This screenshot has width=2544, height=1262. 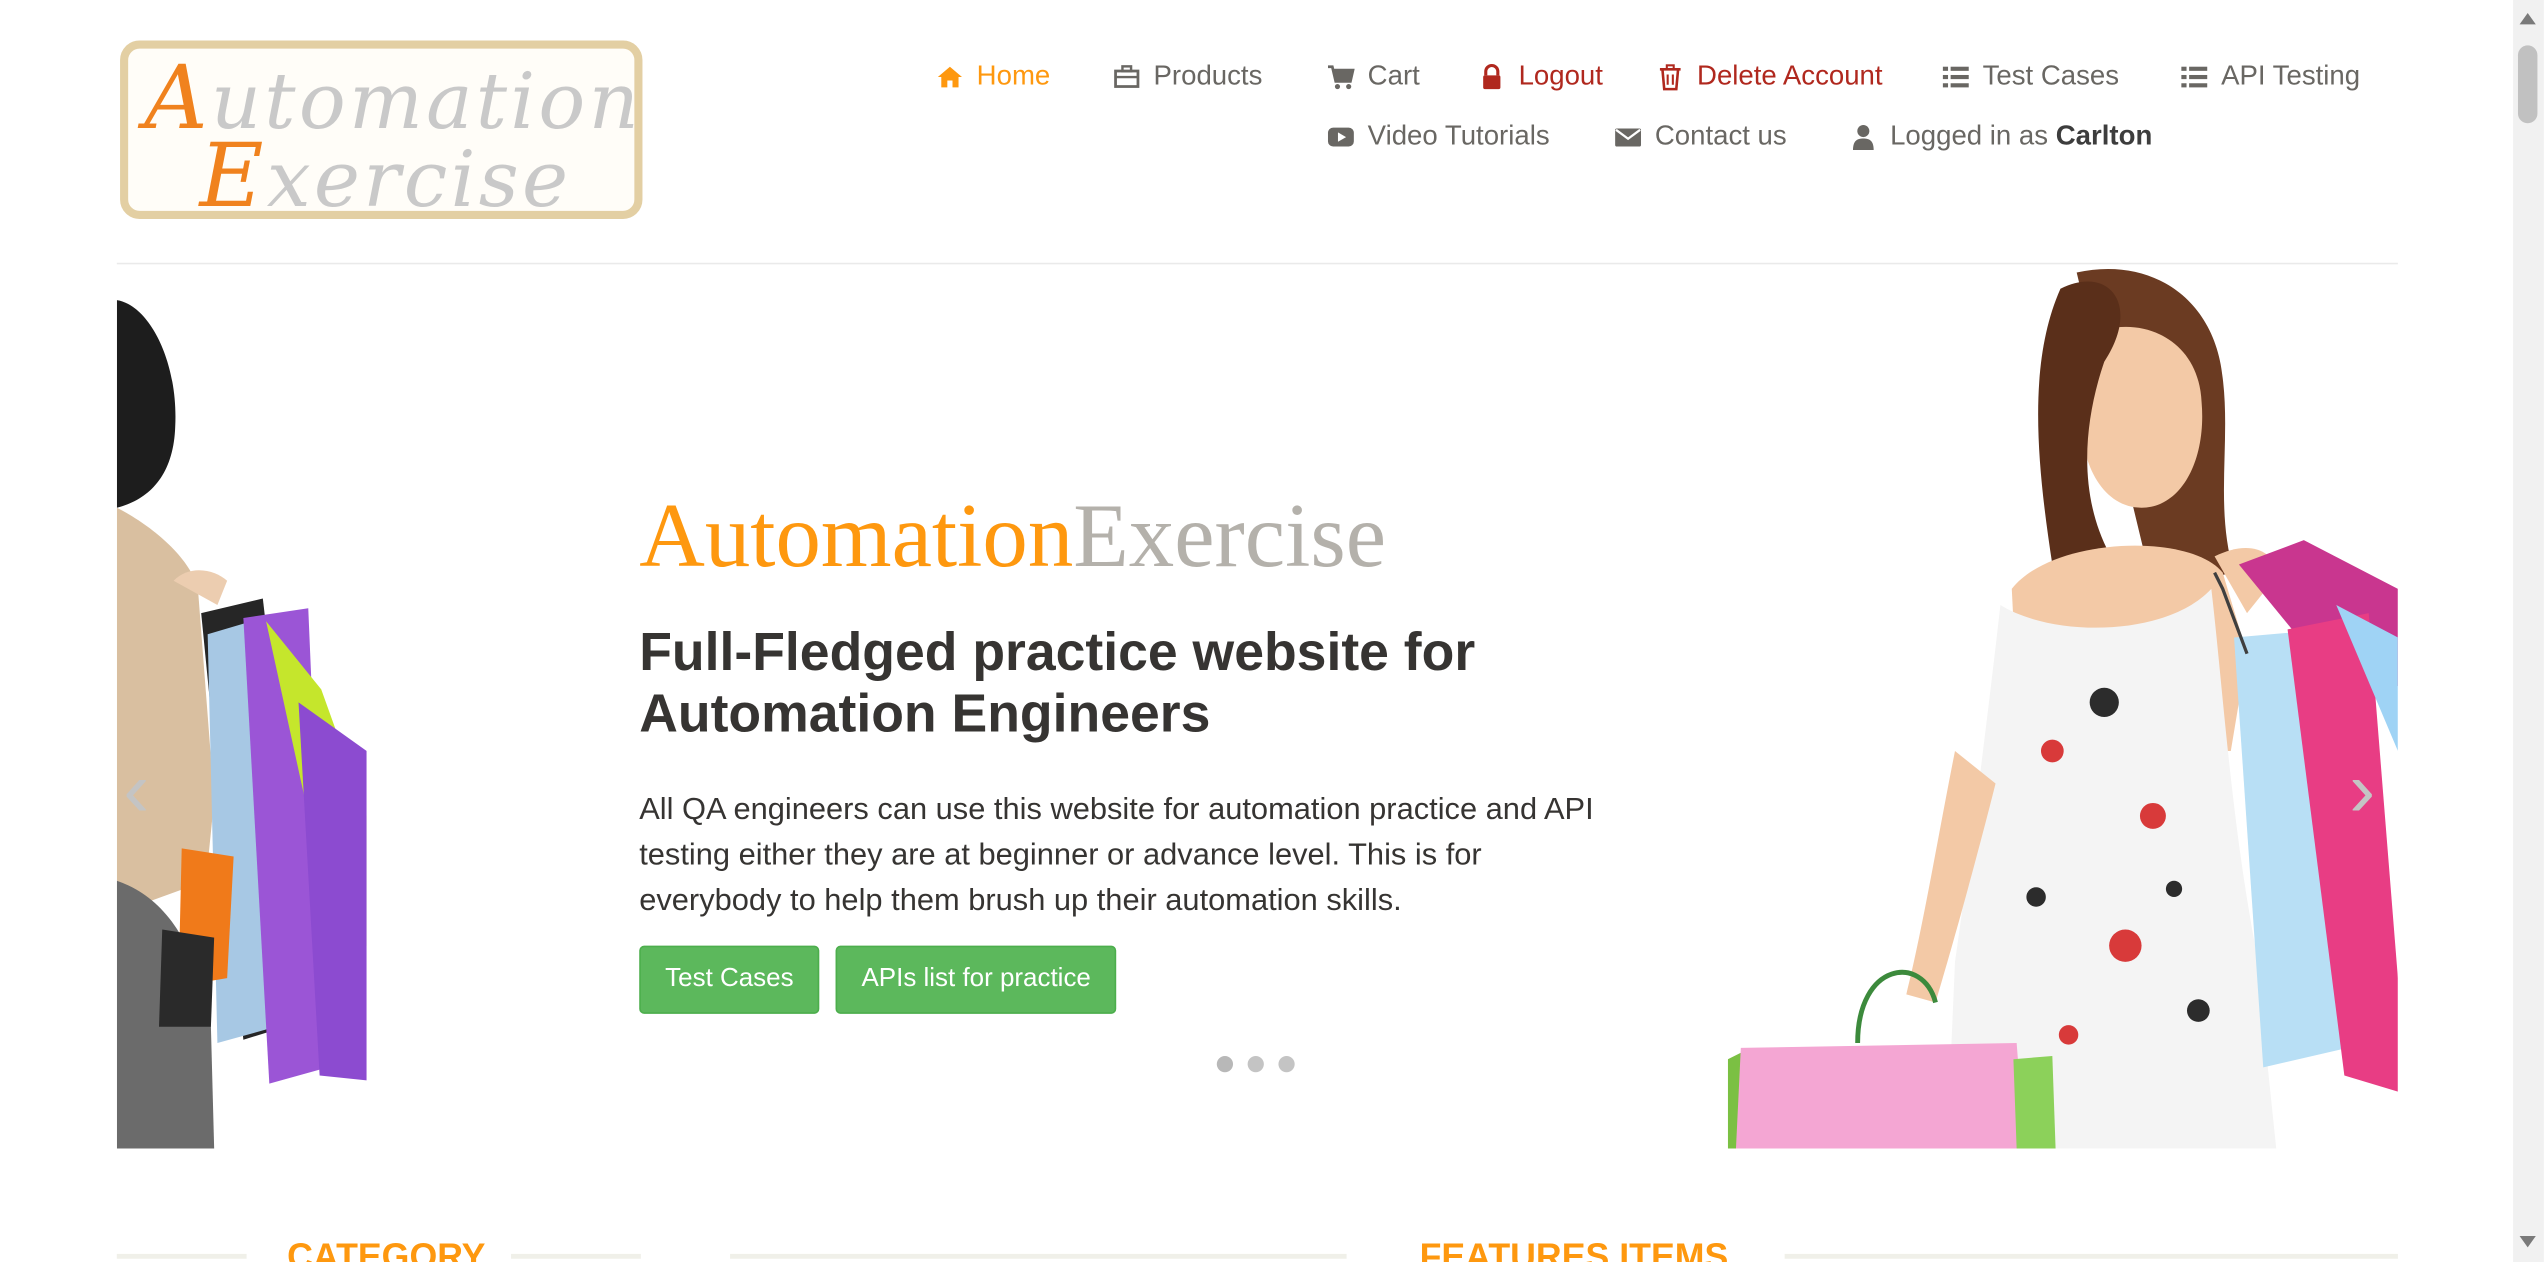 I want to click on nav-logout: Logout, so click(x=1540, y=76).